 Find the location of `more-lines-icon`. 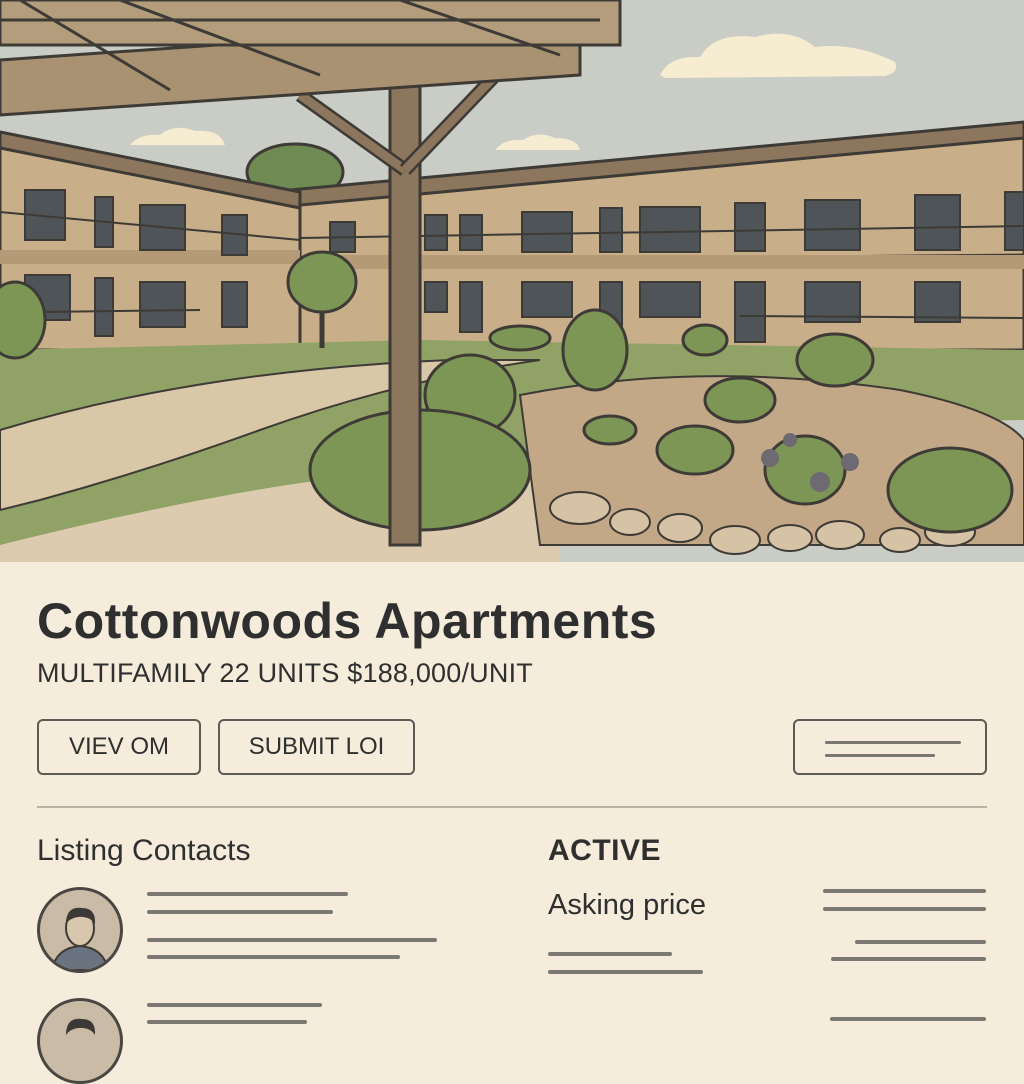

more-lines-icon is located at coordinates (893, 742).